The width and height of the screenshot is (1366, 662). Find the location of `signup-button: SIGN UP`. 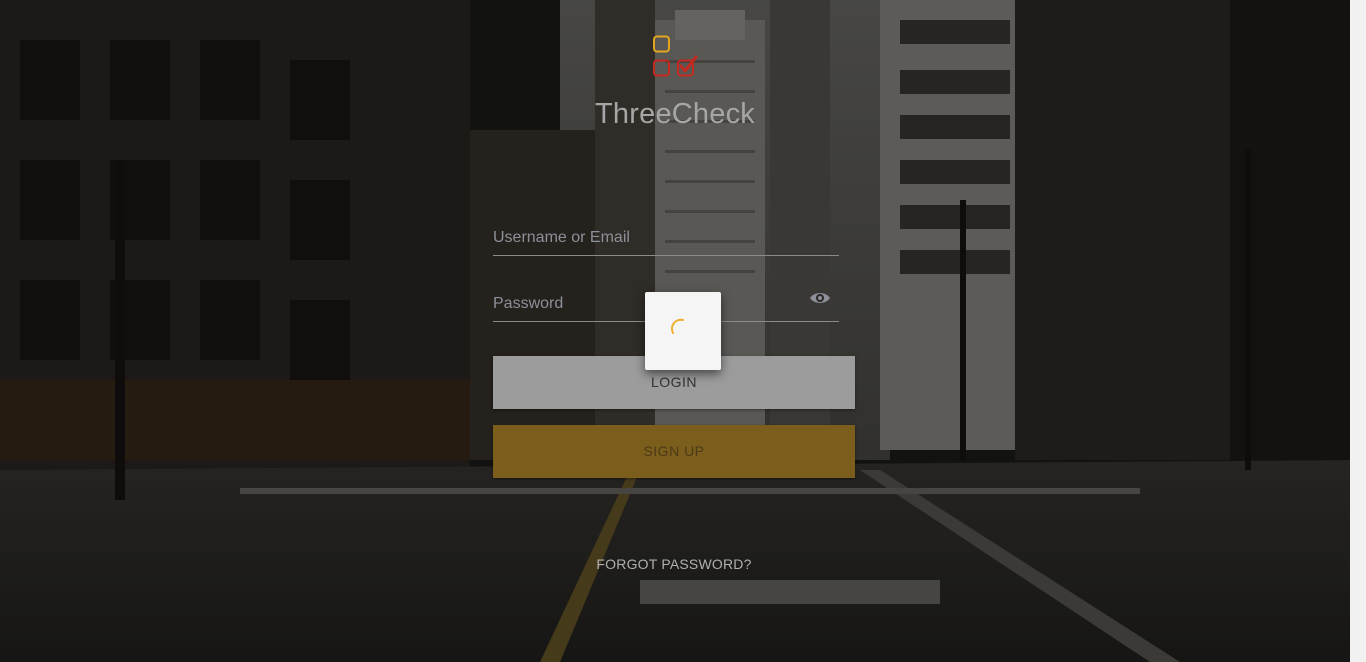

signup-button: SIGN UP is located at coordinates (674, 451).